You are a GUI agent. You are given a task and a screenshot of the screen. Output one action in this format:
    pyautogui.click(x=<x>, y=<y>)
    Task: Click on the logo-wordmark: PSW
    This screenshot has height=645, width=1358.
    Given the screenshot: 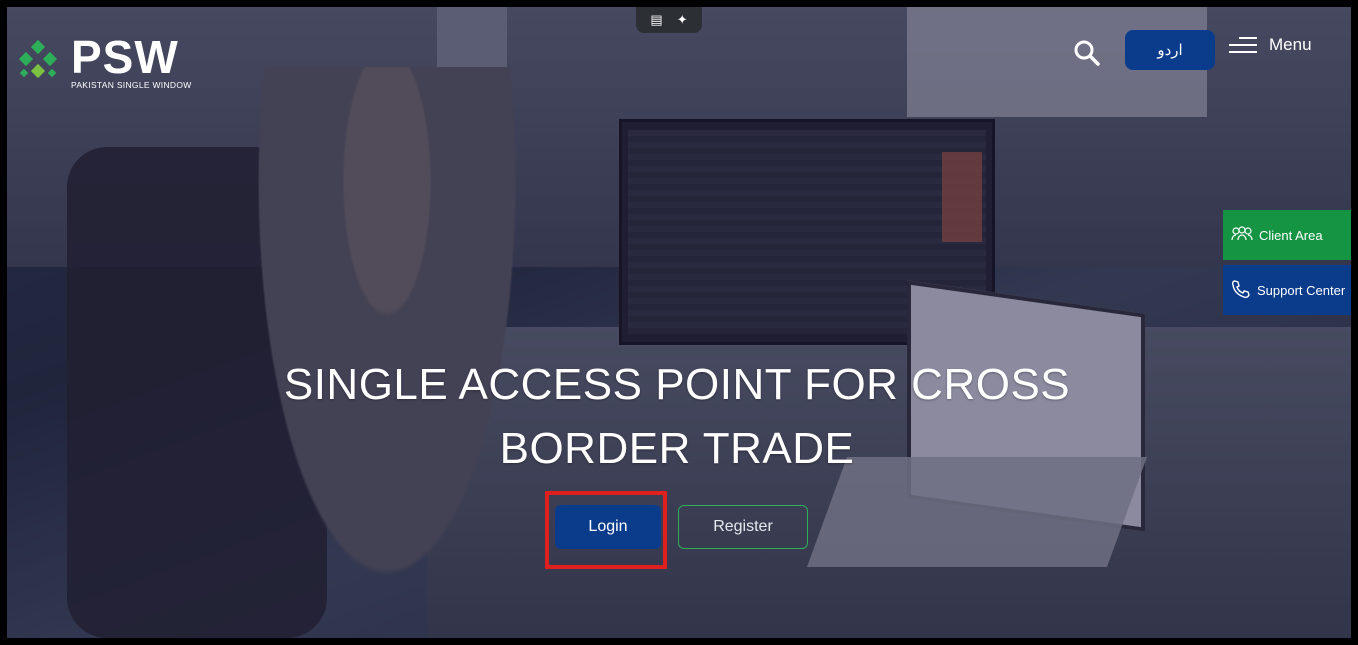 What is the action you would take?
    pyautogui.click(x=125, y=57)
    